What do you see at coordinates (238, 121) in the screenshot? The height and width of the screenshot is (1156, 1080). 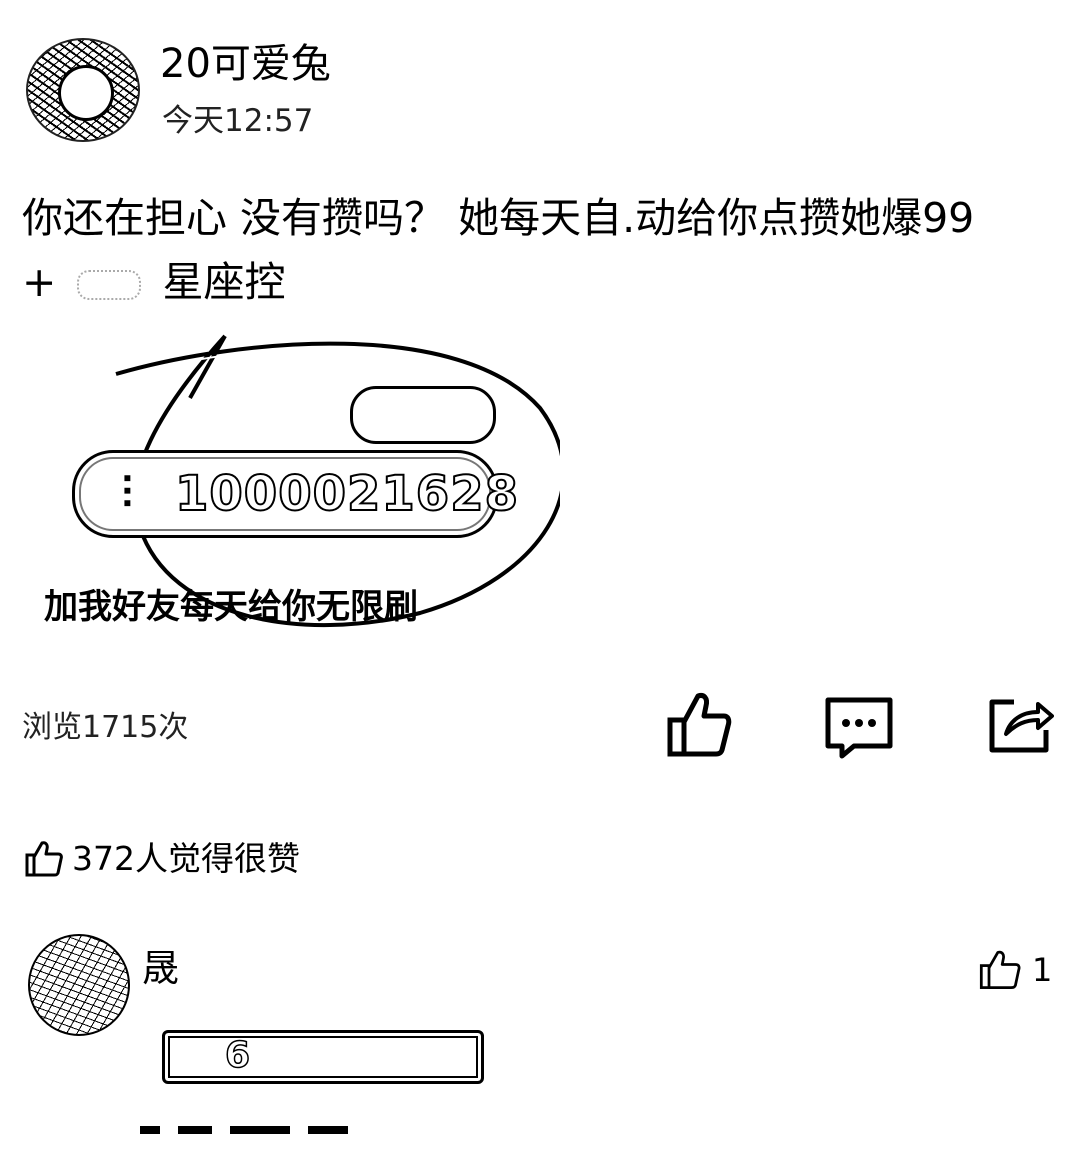 I see `post-time: 今天12:57` at bounding box center [238, 121].